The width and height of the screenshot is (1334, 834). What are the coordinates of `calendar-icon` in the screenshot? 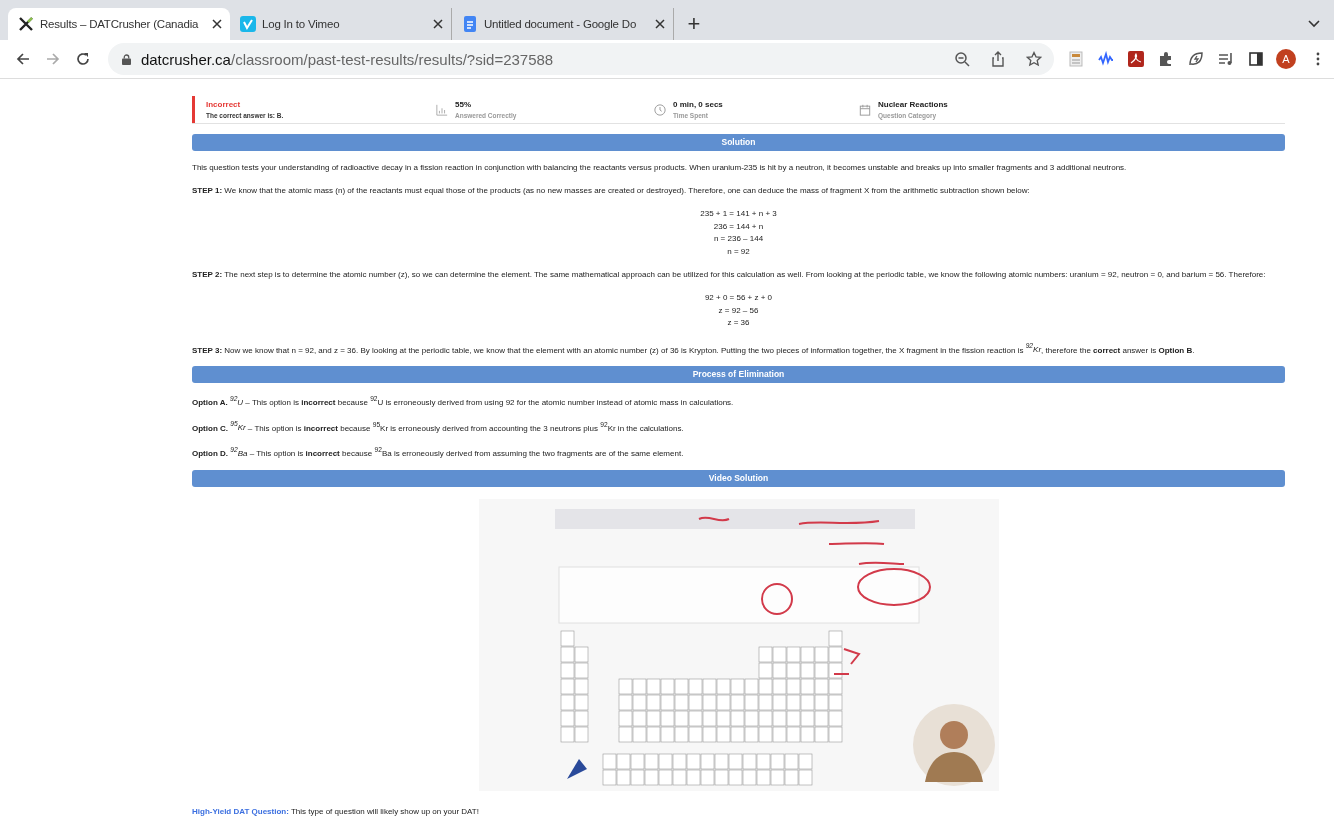 It's located at (865, 109).